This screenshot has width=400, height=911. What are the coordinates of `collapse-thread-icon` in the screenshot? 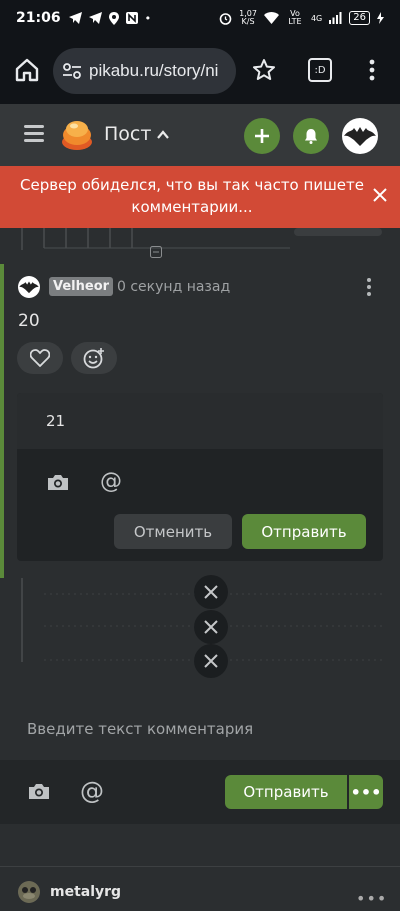 It's located at (156, 252).